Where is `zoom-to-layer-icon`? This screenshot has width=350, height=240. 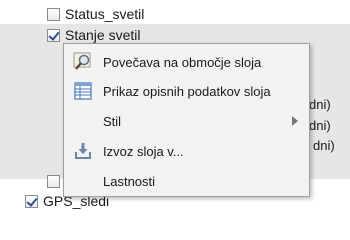
zoom-to-layer-icon is located at coordinates (83, 62).